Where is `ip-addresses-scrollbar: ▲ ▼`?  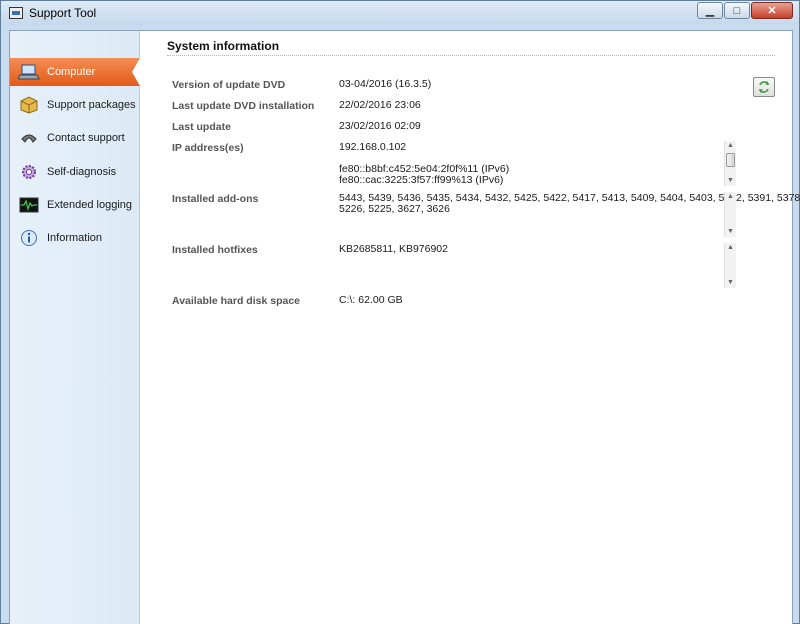
ip-addresses-scrollbar: ▲ ▼ is located at coordinates (730, 163).